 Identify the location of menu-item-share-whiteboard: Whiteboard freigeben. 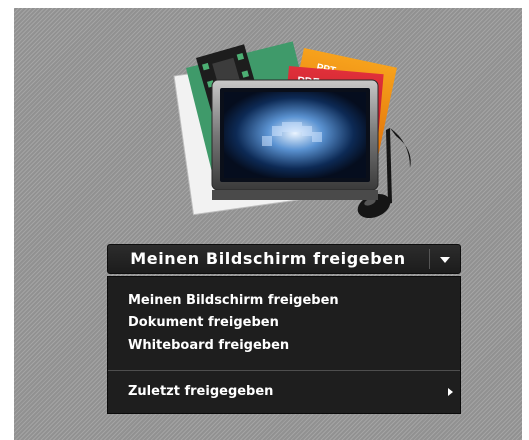
(283, 345).